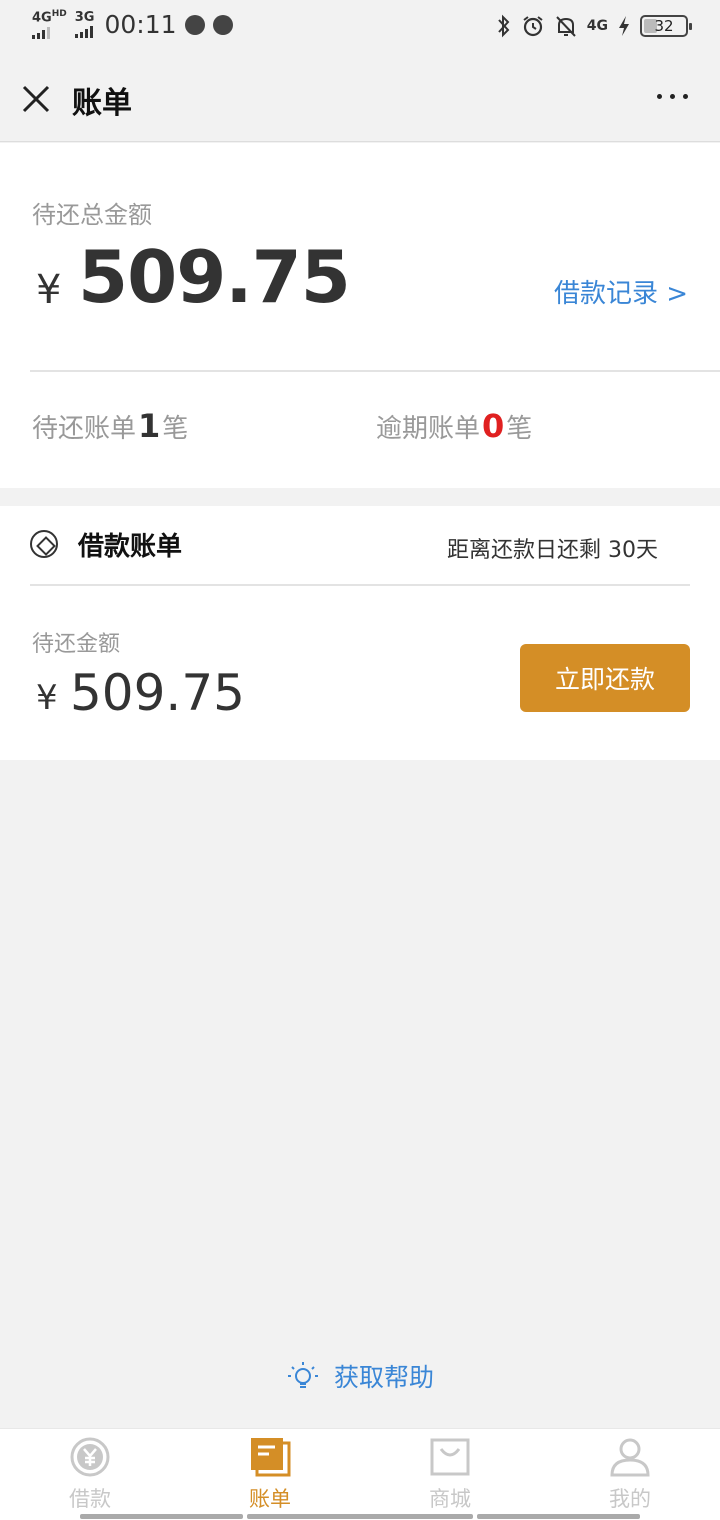  I want to click on loan-records-link: 借款记录 >, so click(621, 291).